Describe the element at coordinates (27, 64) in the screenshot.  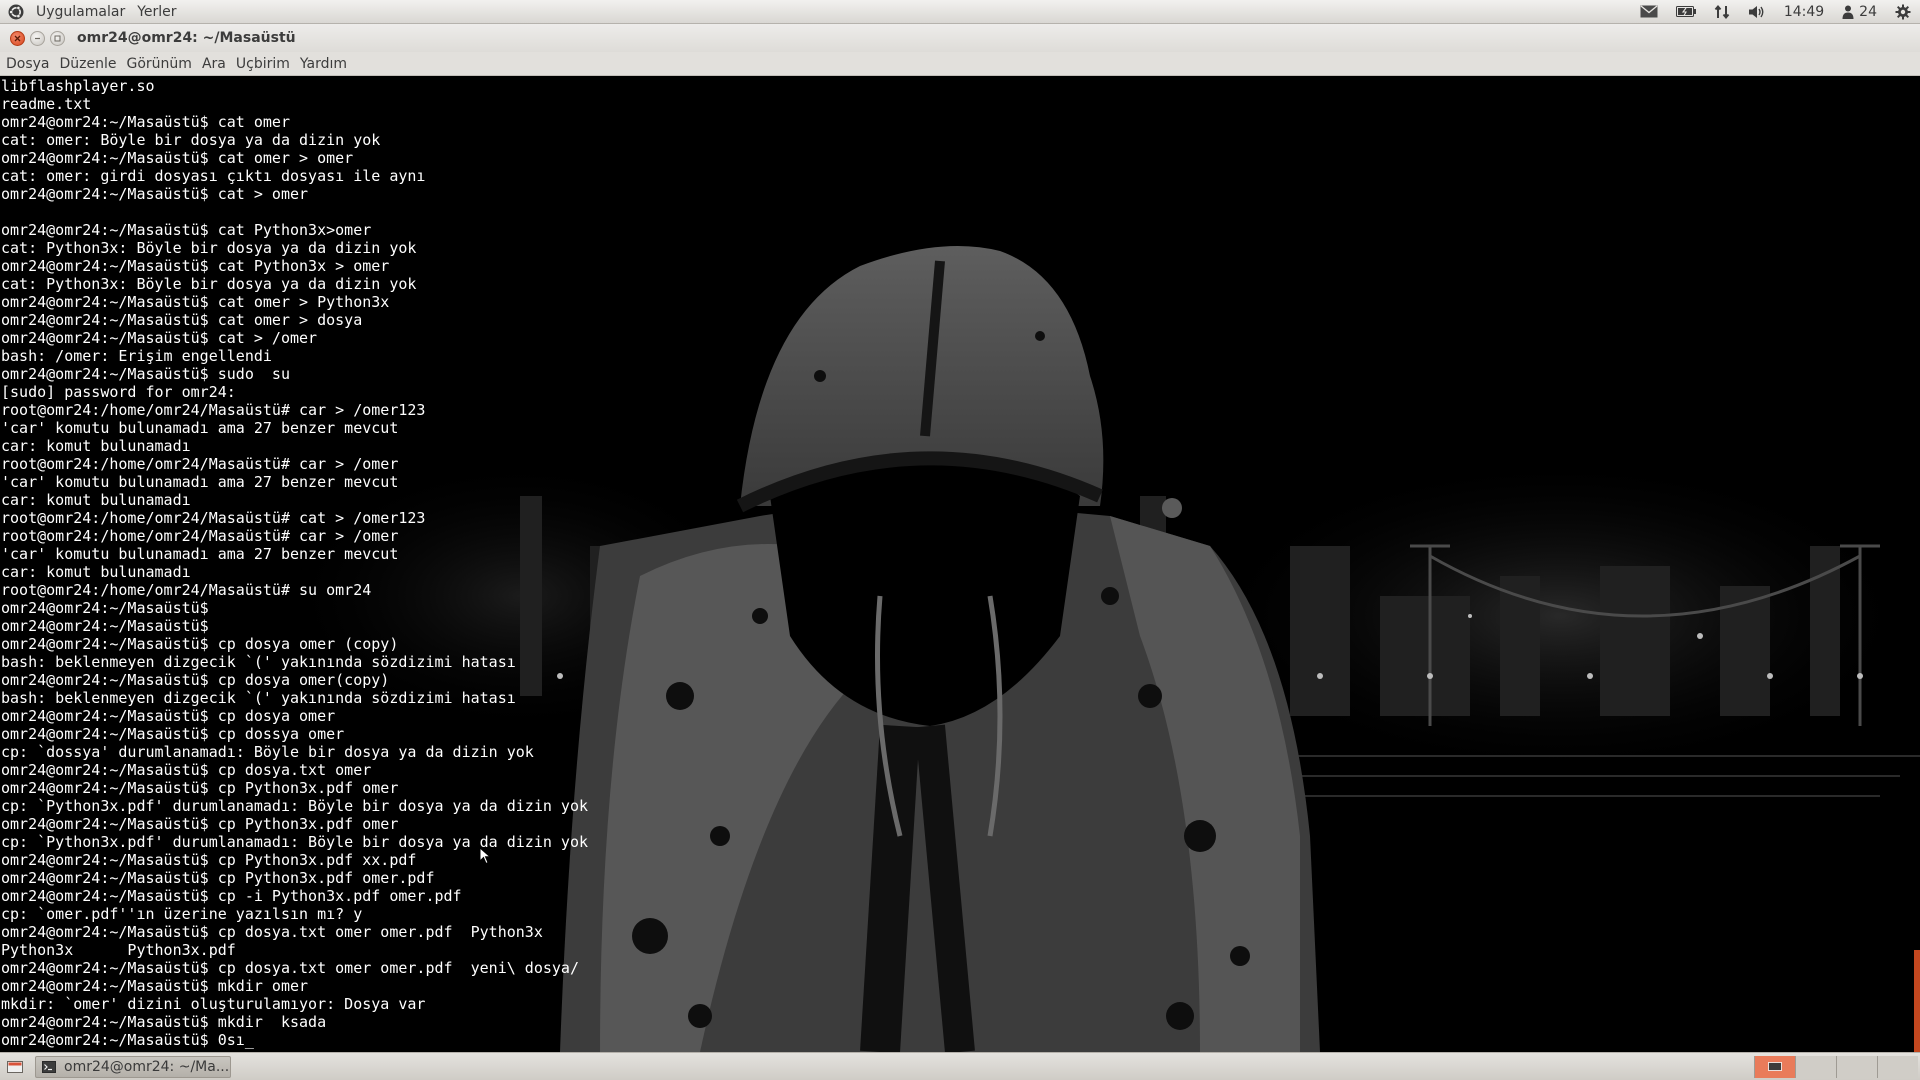
I see `menu-file: Dosya` at that location.